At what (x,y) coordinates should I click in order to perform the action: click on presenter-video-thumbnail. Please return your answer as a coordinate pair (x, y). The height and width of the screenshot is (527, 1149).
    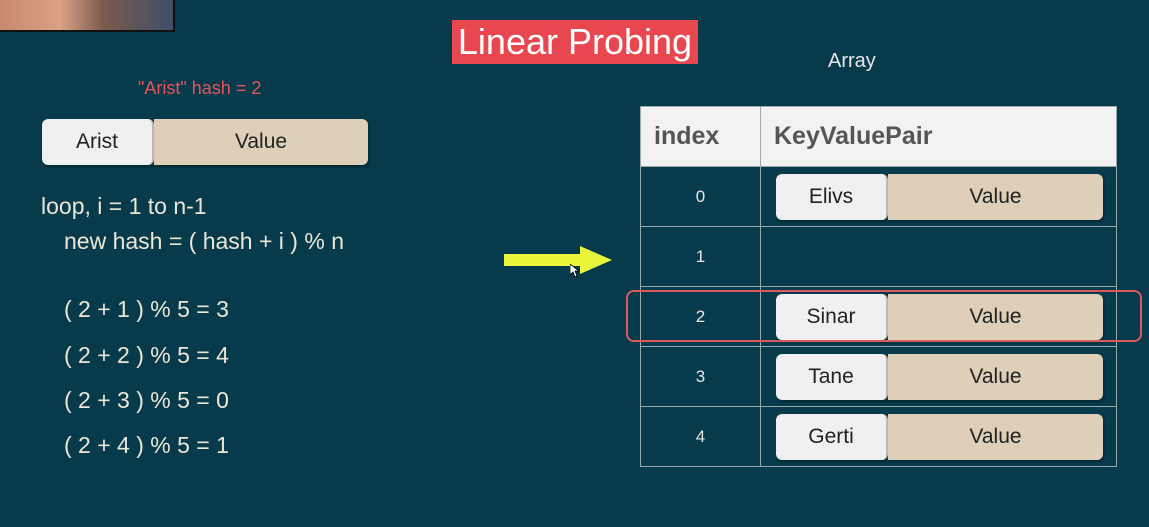
    Looking at the image, I should click on (87, 16).